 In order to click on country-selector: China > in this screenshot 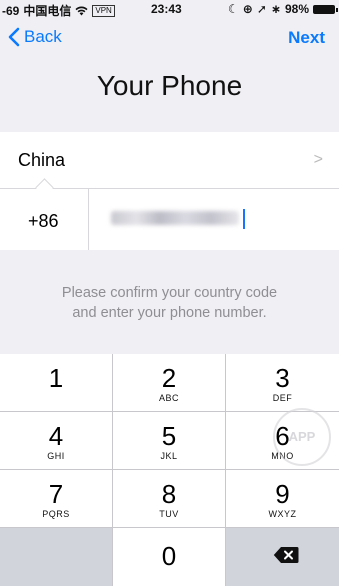, I will do `click(169, 160)`.